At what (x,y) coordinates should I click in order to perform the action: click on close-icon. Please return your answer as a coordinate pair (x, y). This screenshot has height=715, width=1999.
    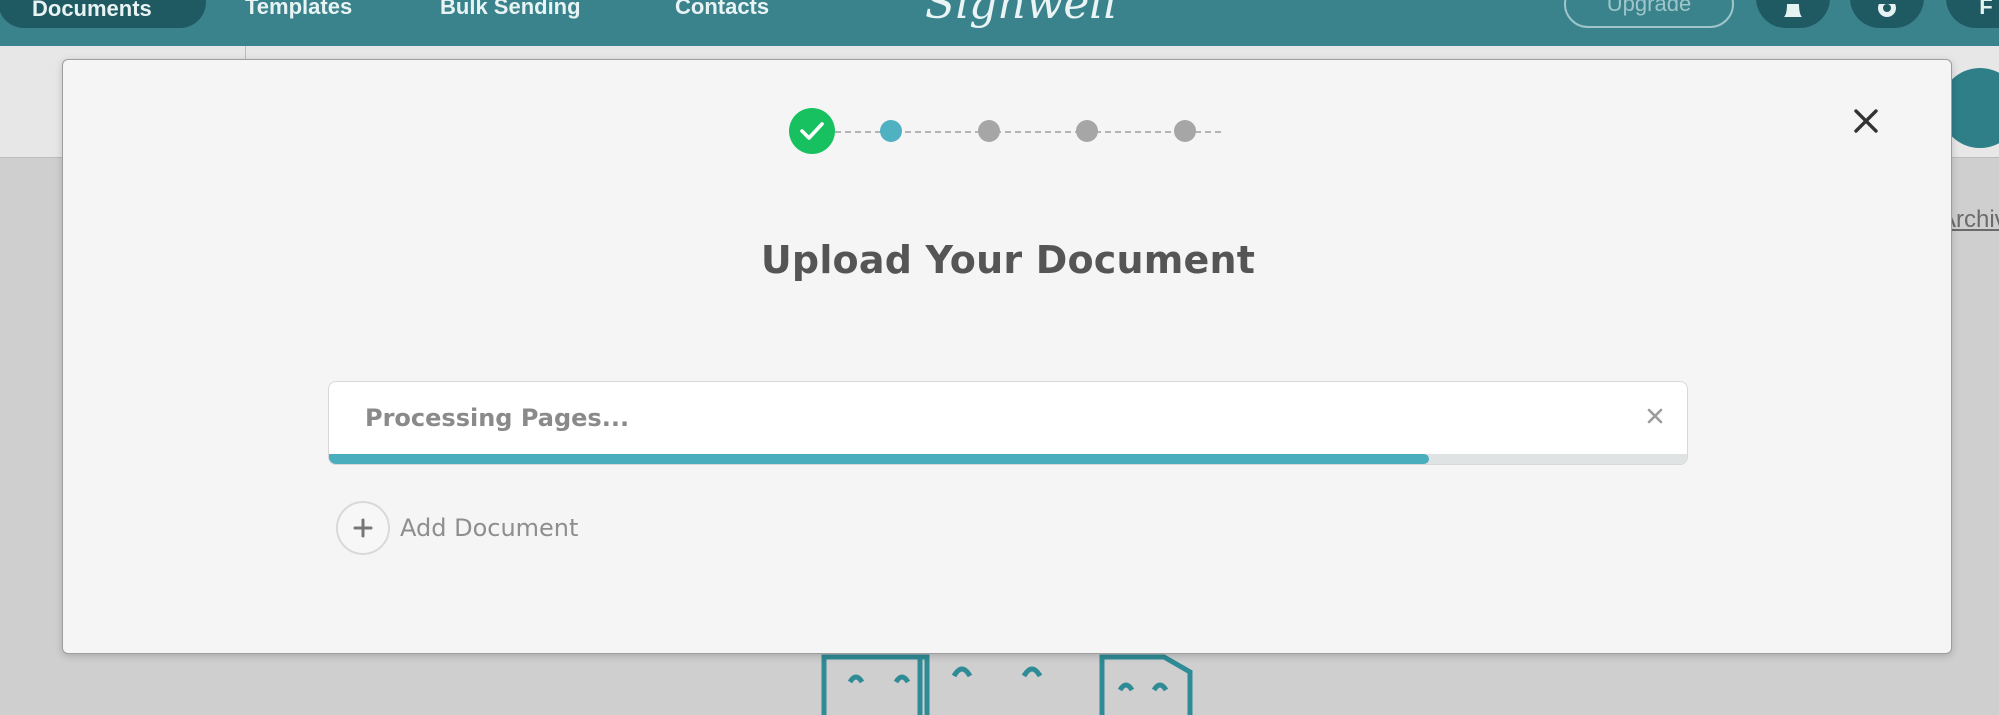
    Looking at the image, I should click on (1866, 121).